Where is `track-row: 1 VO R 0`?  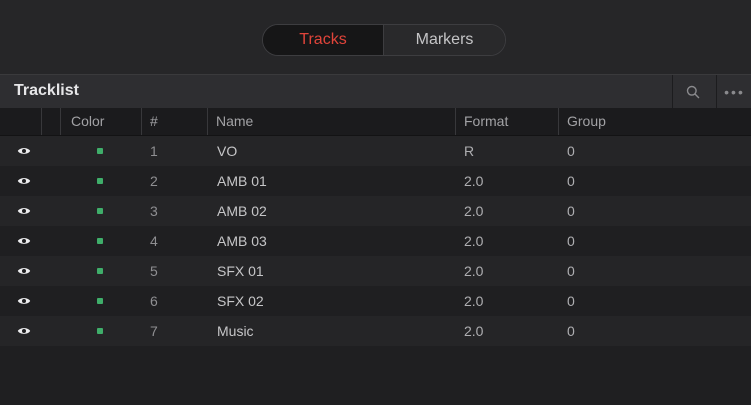
track-row: 1 VO R 0 is located at coordinates (375, 151).